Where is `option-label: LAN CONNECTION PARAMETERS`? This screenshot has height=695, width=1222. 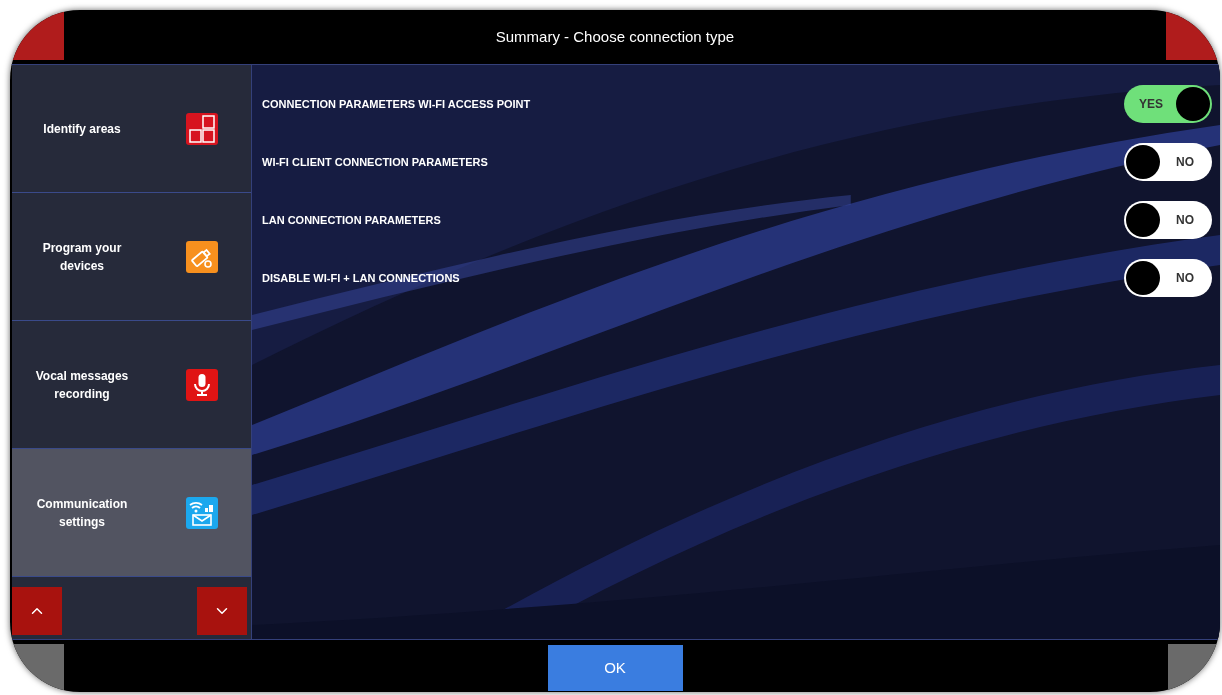 option-label: LAN CONNECTION PARAMETERS is located at coordinates (351, 220).